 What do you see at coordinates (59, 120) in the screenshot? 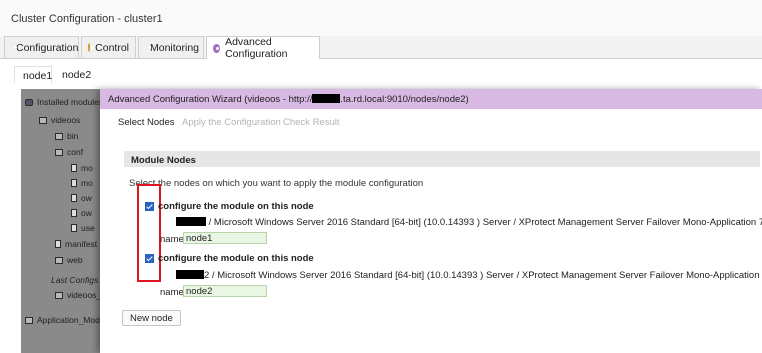
I see `tree-item: videoos` at bounding box center [59, 120].